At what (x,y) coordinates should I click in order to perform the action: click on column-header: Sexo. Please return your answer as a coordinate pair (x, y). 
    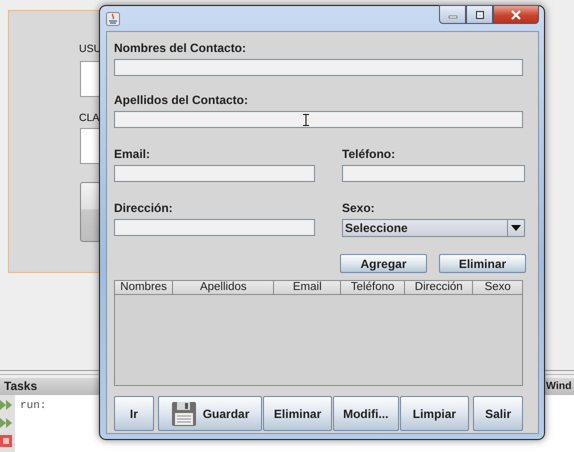
    Looking at the image, I should click on (497, 287).